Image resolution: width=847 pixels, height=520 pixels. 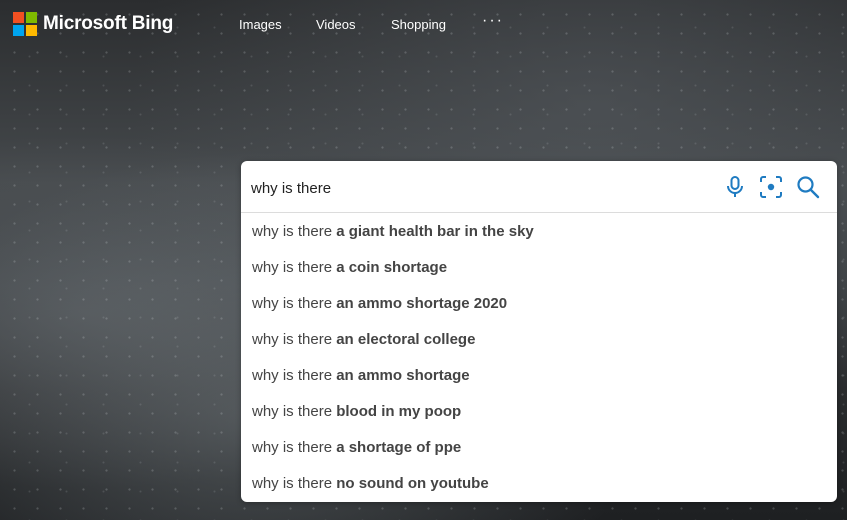 I want to click on logo-square-green, so click(x=31, y=17).